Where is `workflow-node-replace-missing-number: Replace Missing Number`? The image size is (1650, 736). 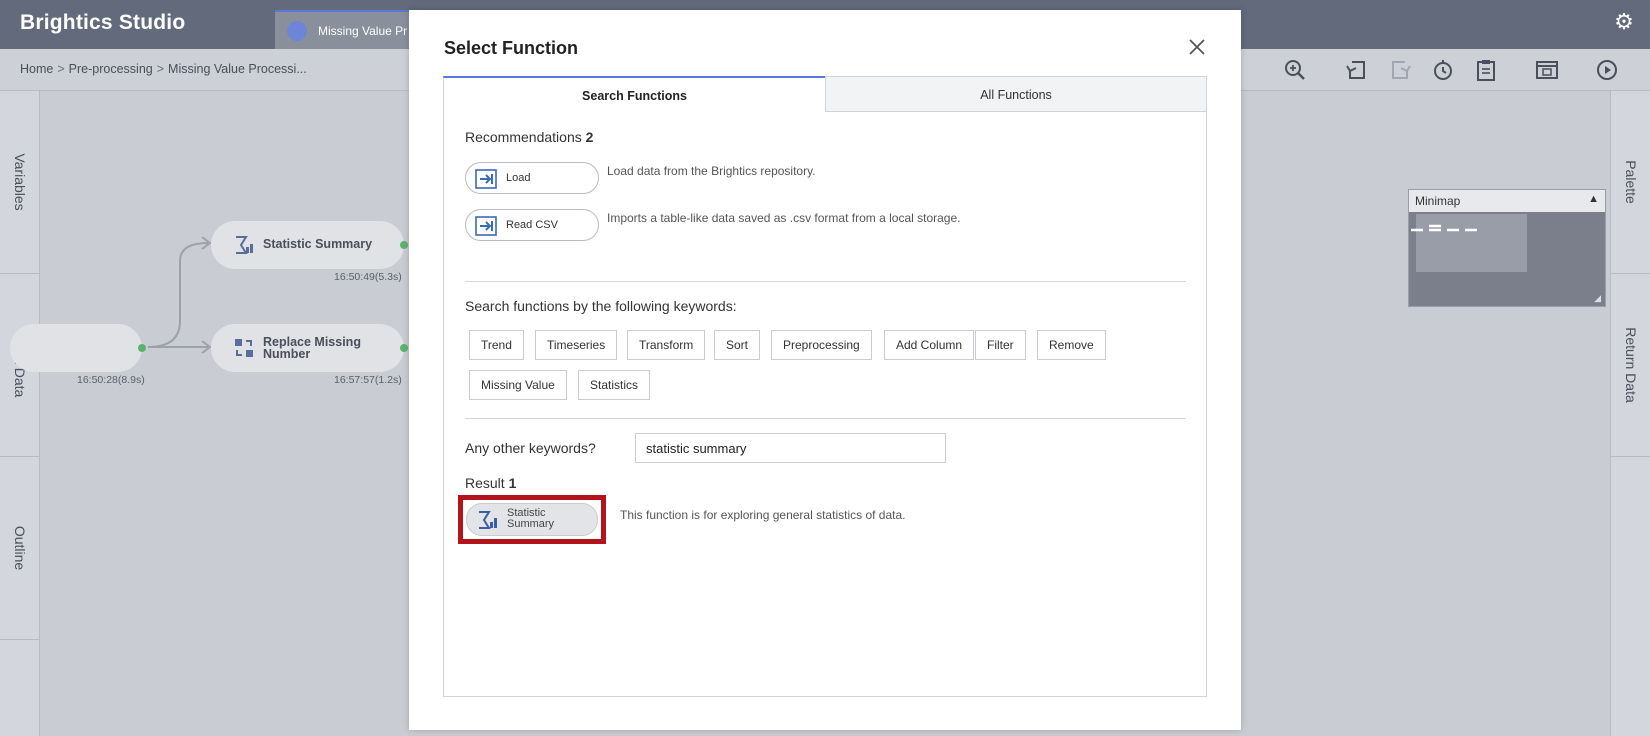 workflow-node-replace-missing-number: Replace Missing Number is located at coordinates (309, 348).